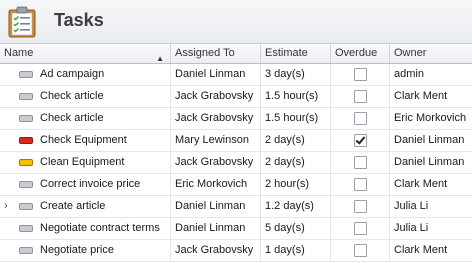  I want to click on cell-owner: admin, so click(431, 74).